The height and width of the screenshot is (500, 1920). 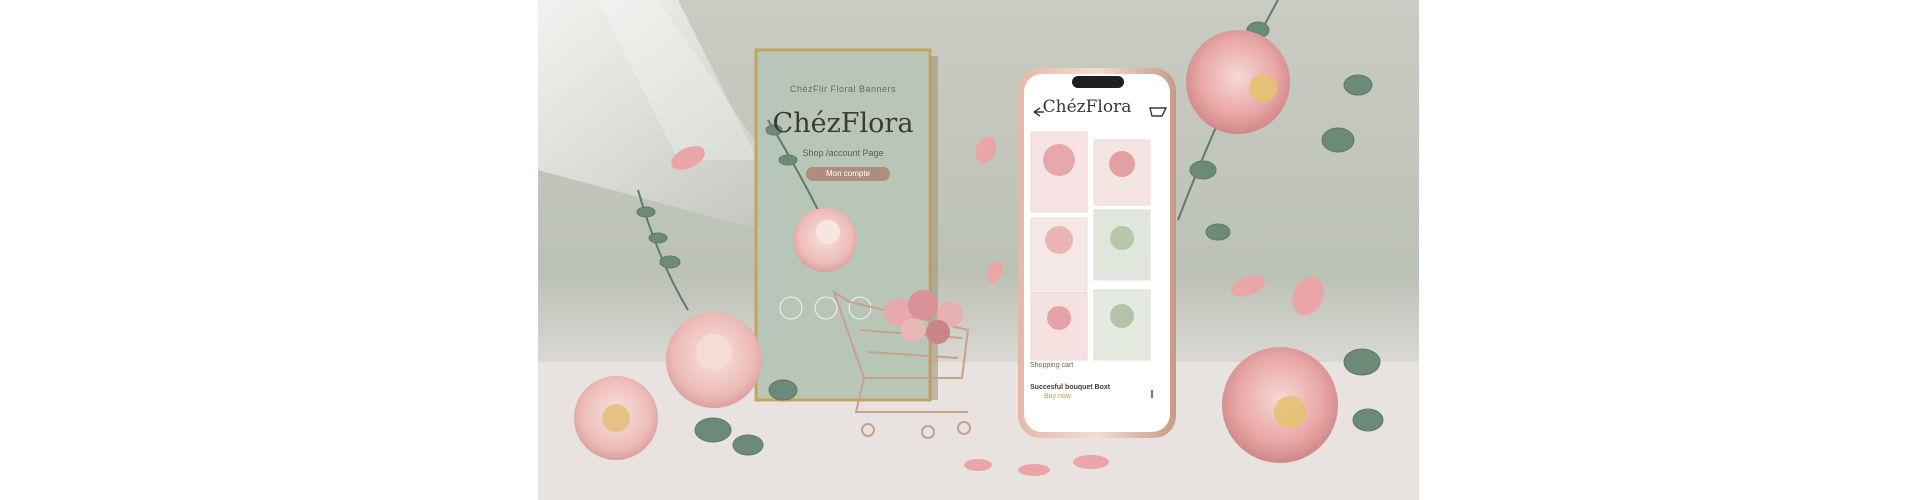 What do you see at coordinates (843, 89) in the screenshot?
I see `poster-brand-top: ChézFlir Floral Banners` at bounding box center [843, 89].